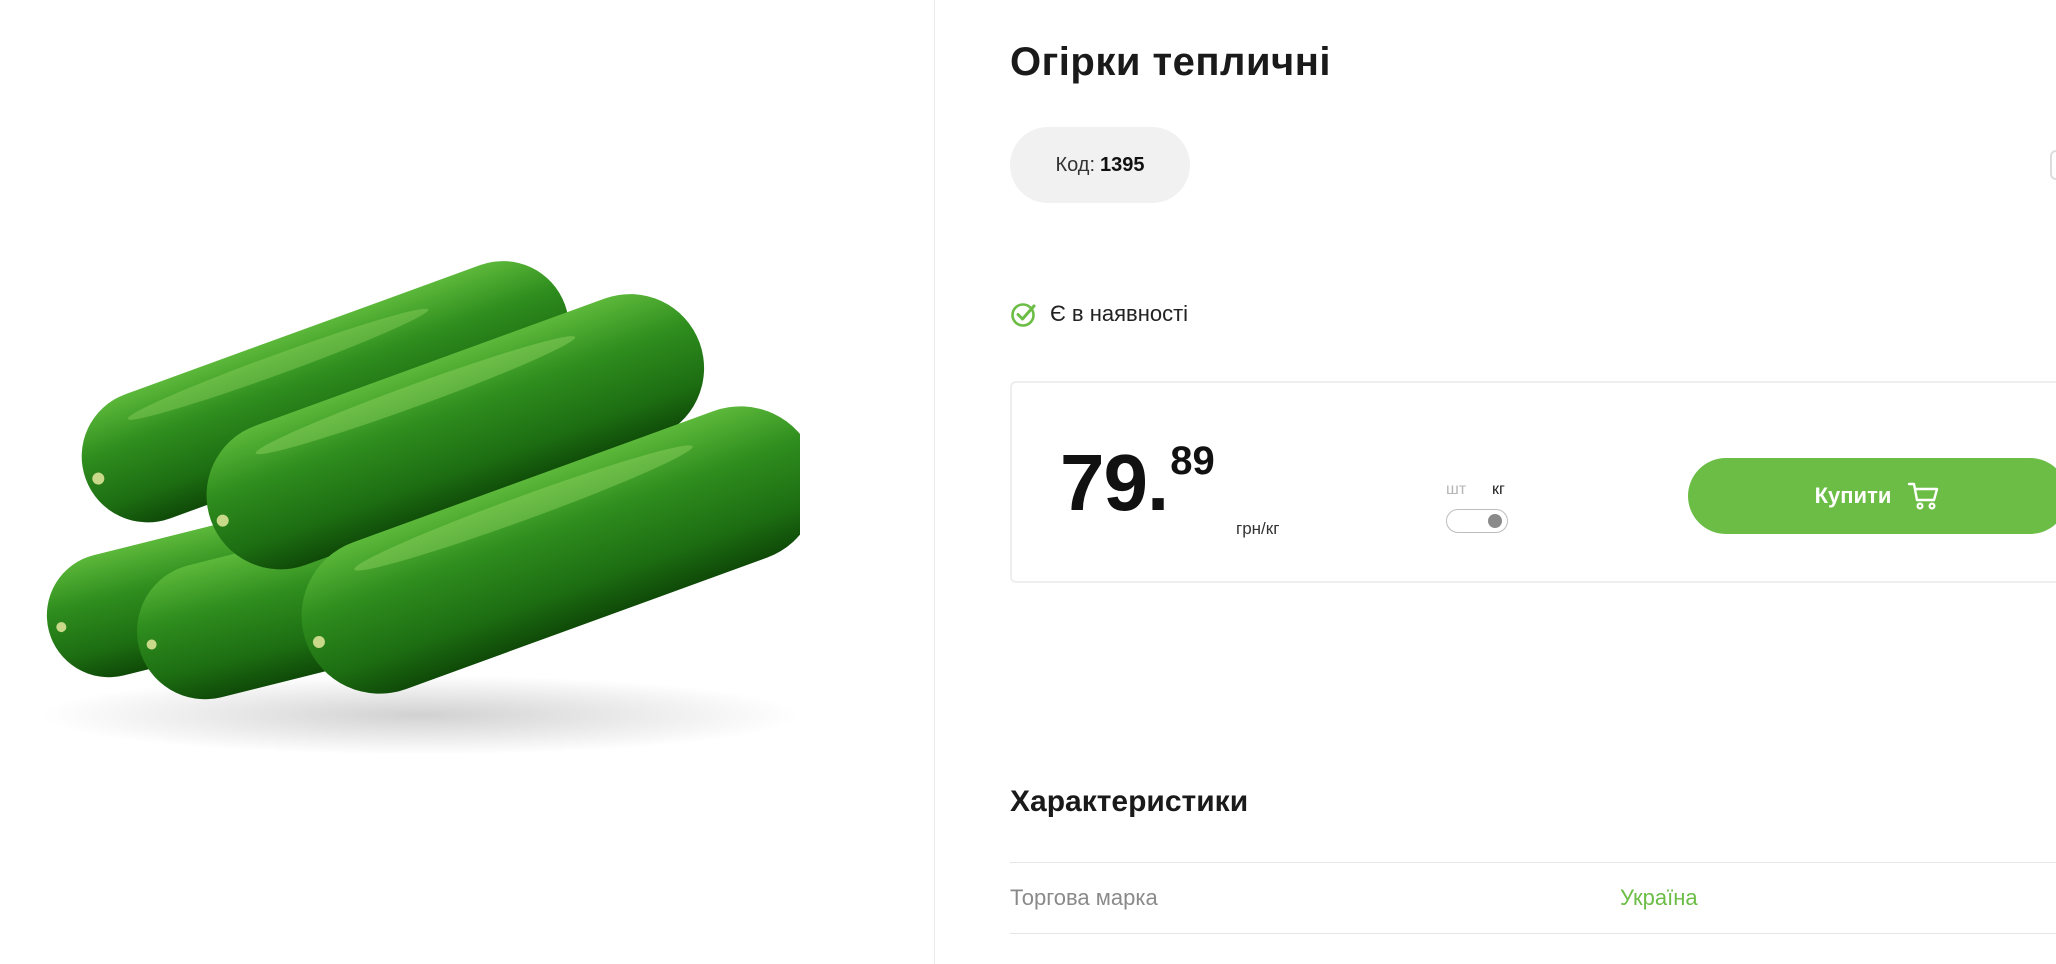 The image size is (2056, 964). I want to click on unit-switch, so click(1477, 521).